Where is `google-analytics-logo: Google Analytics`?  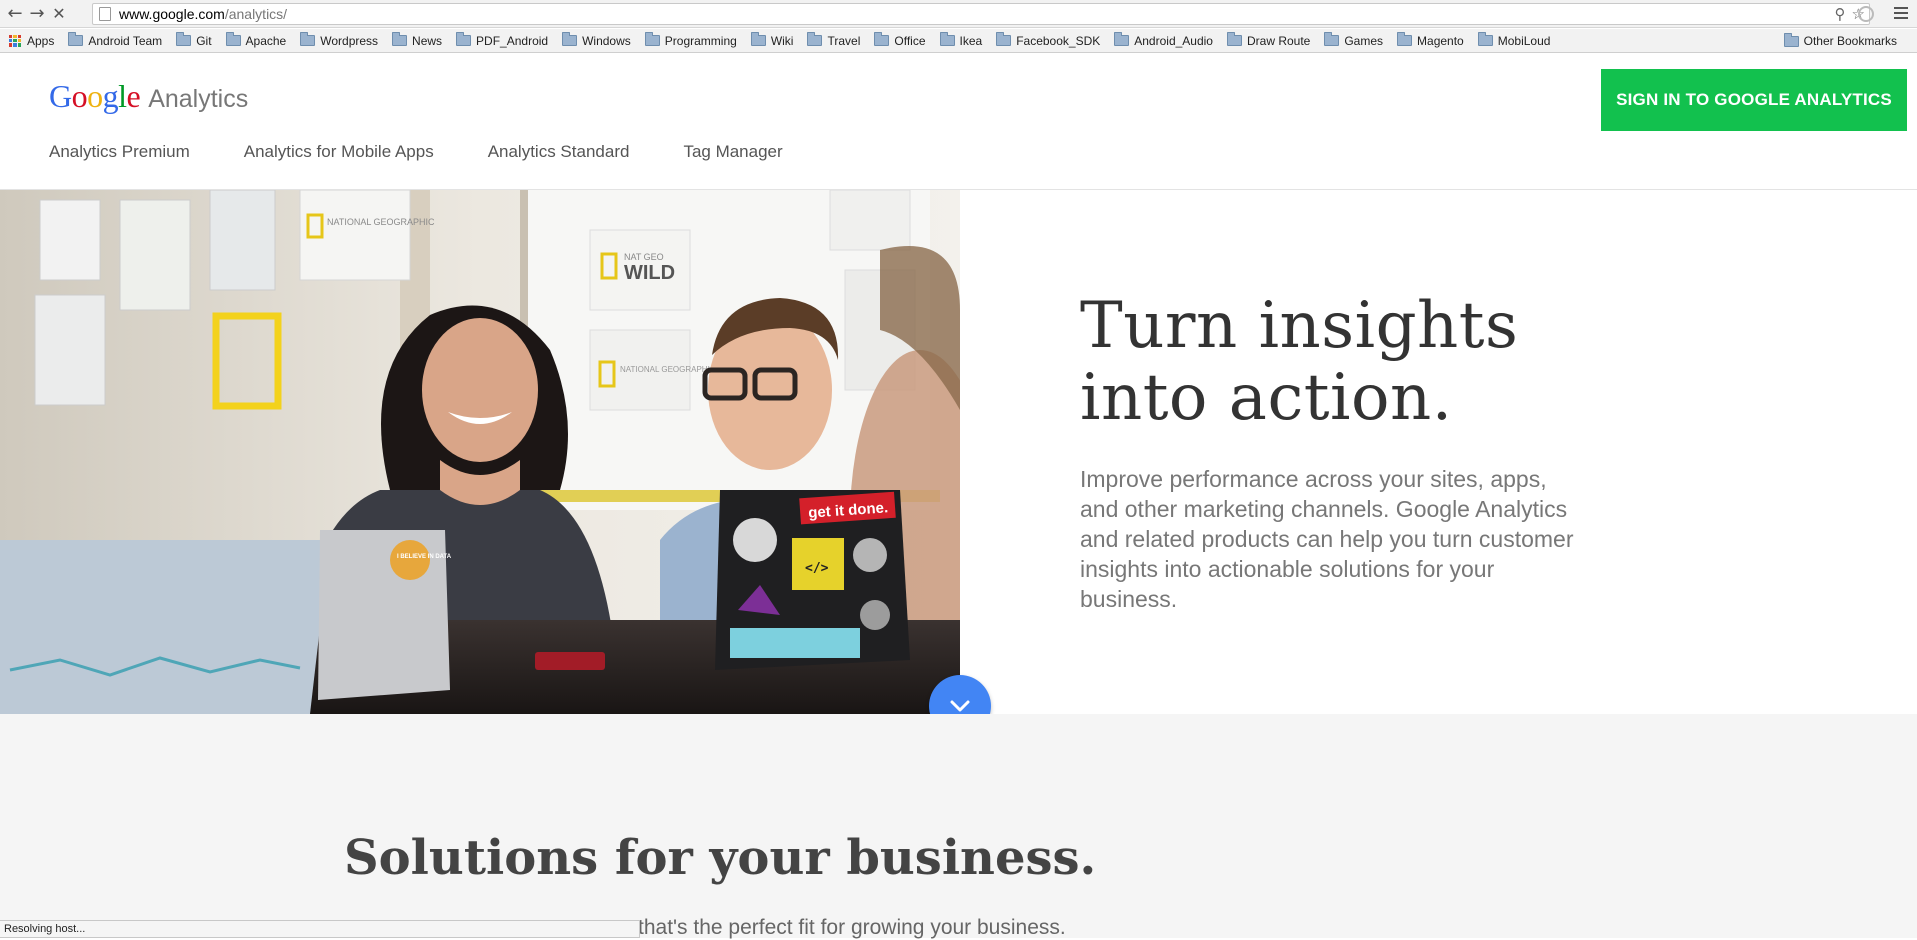
google-analytics-logo: Google Analytics is located at coordinates (148, 96).